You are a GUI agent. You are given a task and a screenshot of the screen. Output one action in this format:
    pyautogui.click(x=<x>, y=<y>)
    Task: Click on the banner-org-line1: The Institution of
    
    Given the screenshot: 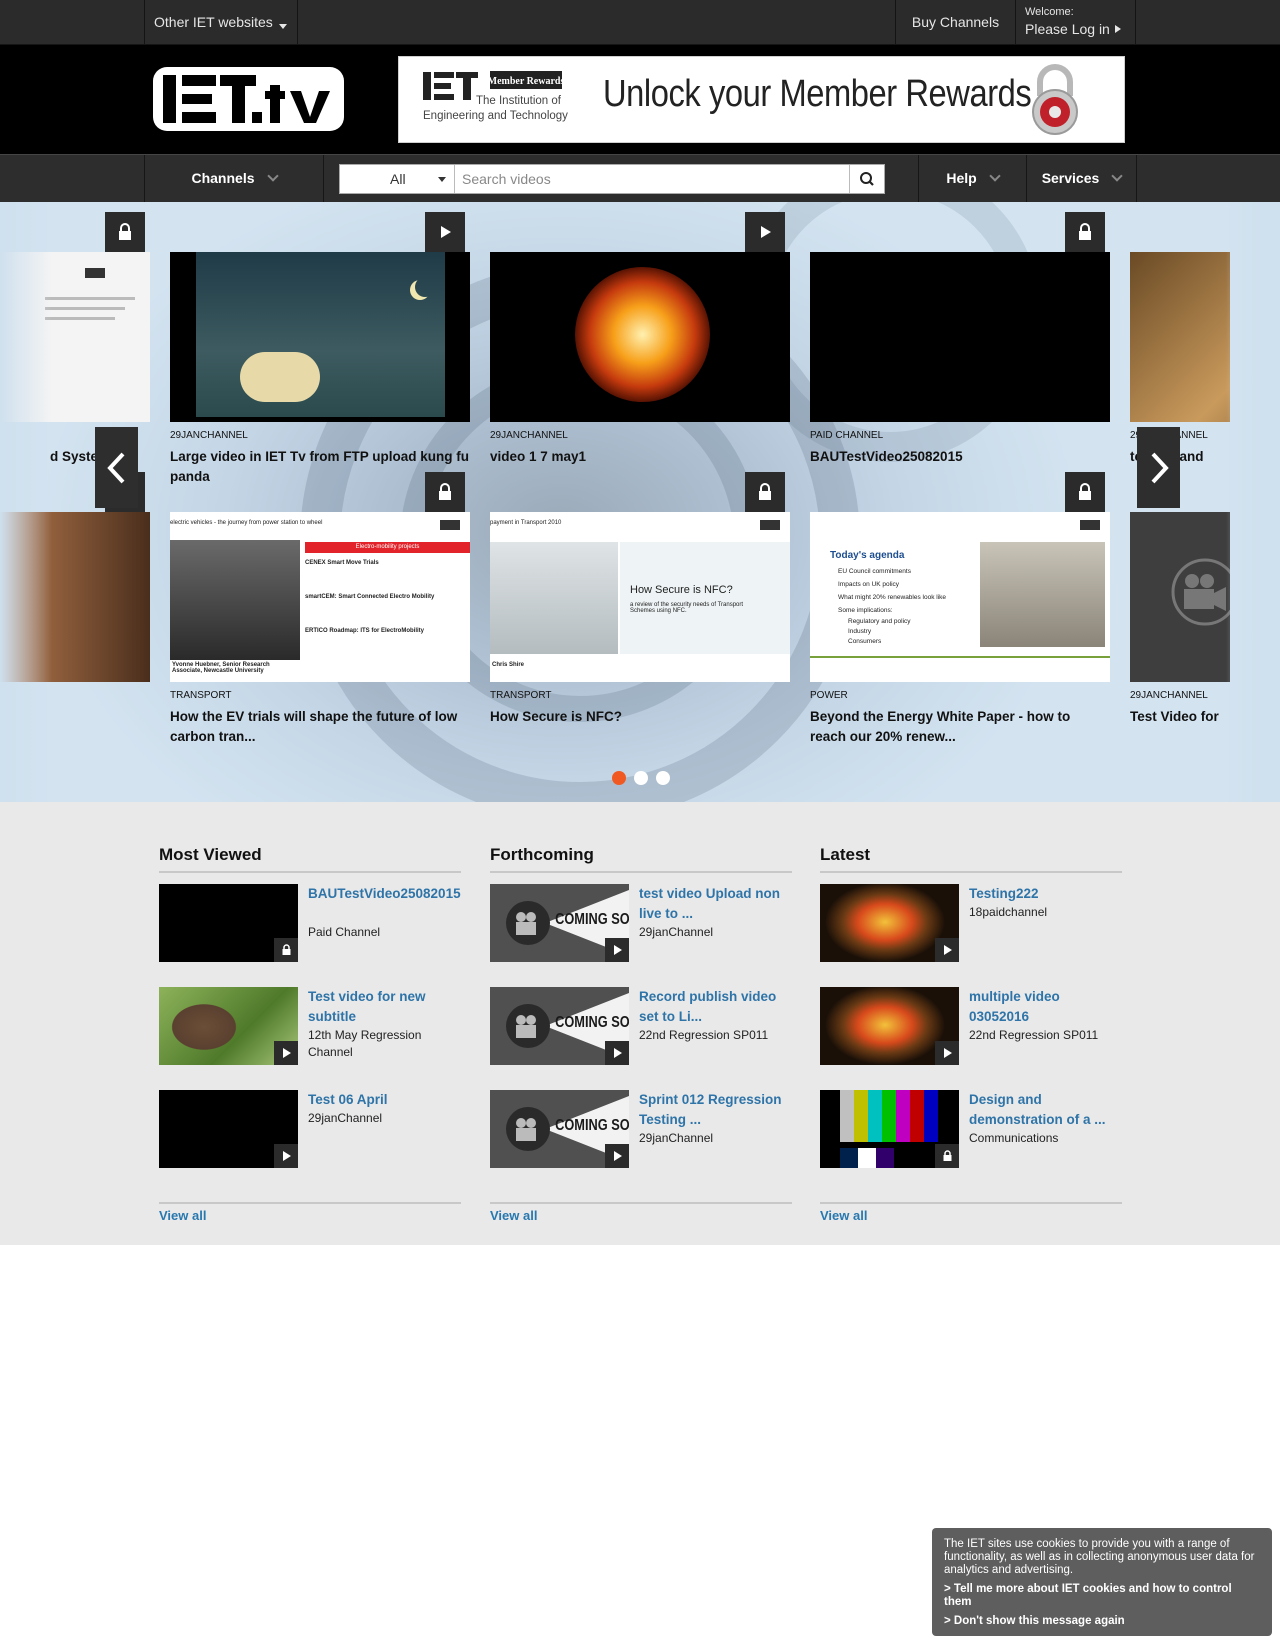 What is the action you would take?
    pyautogui.click(x=519, y=101)
    